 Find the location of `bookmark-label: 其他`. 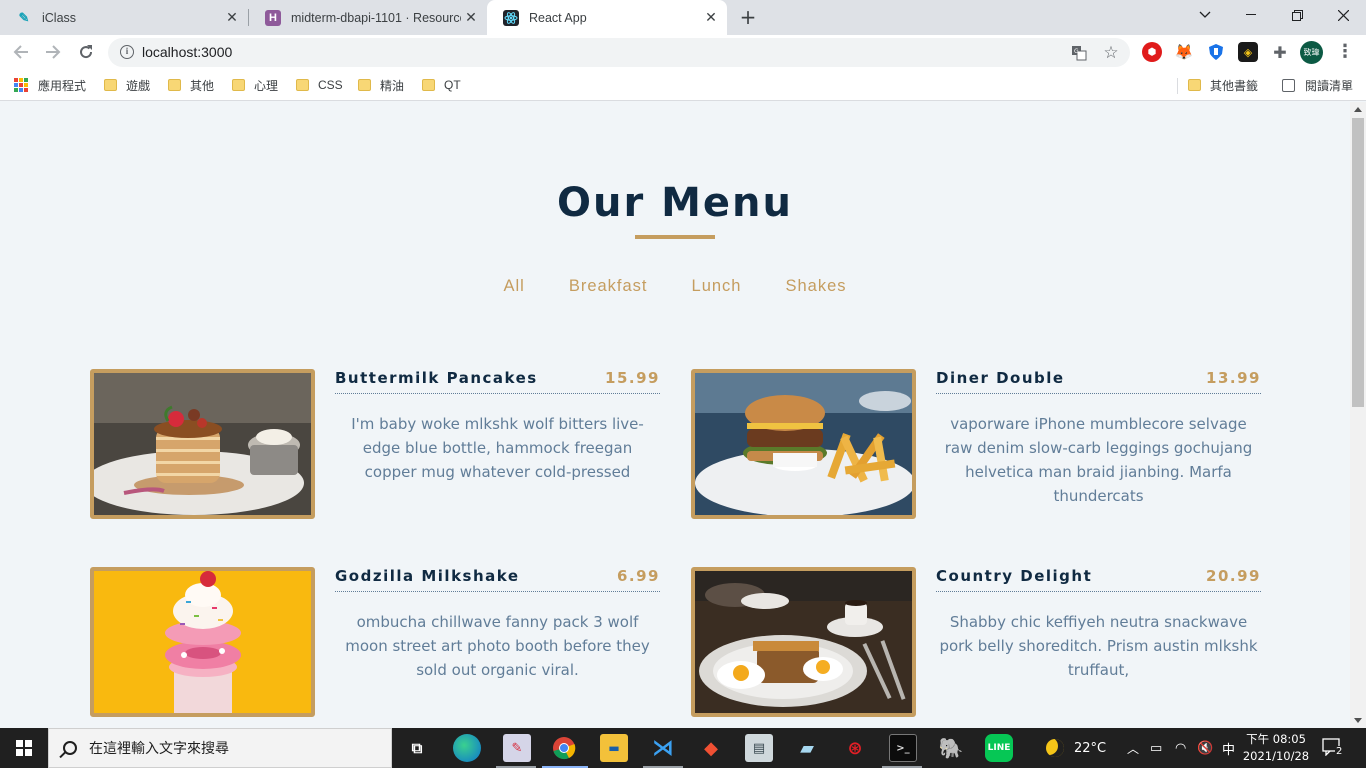

bookmark-label: 其他 is located at coordinates (202, 85).